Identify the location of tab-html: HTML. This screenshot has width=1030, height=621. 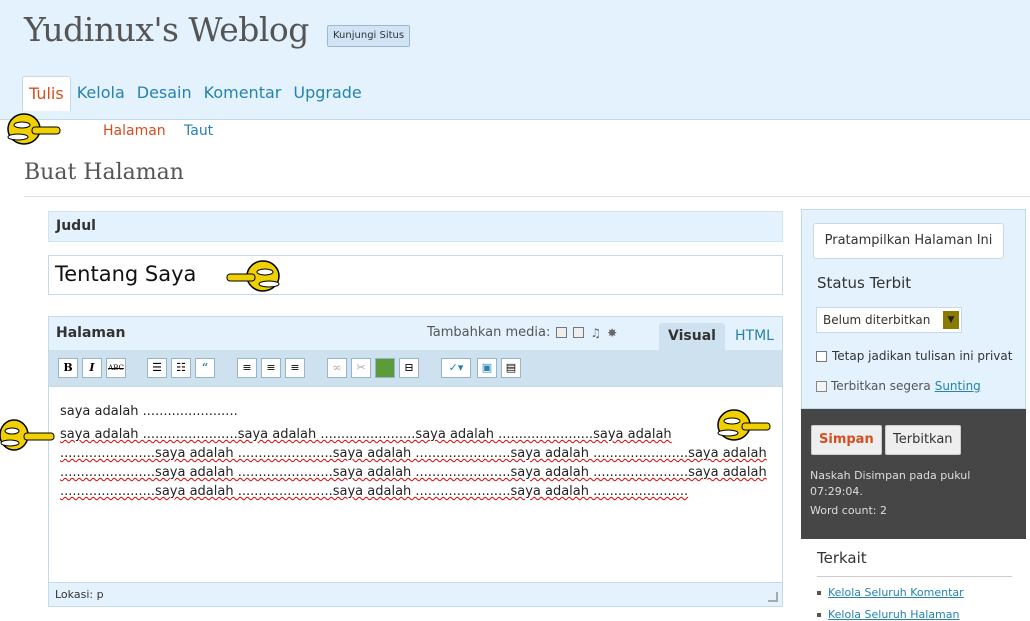
(754, 336).